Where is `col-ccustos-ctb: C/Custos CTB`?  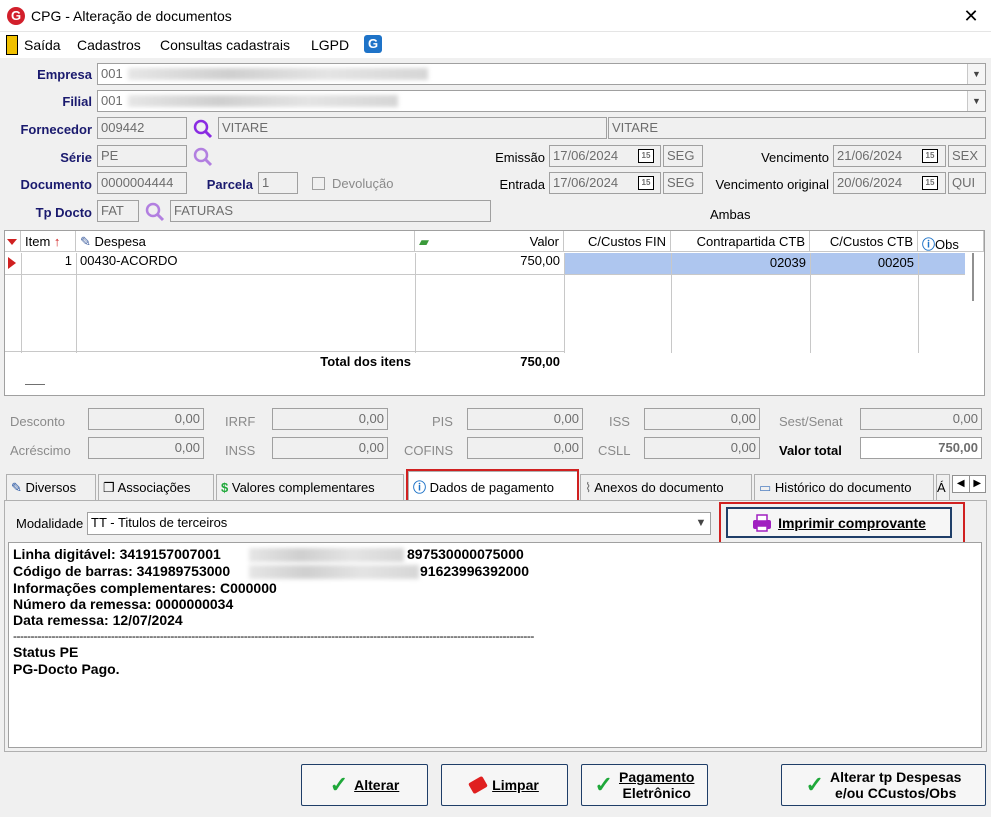 col-ccustos-ctb: C/Custos CTB is located at coordinates (864, 241).